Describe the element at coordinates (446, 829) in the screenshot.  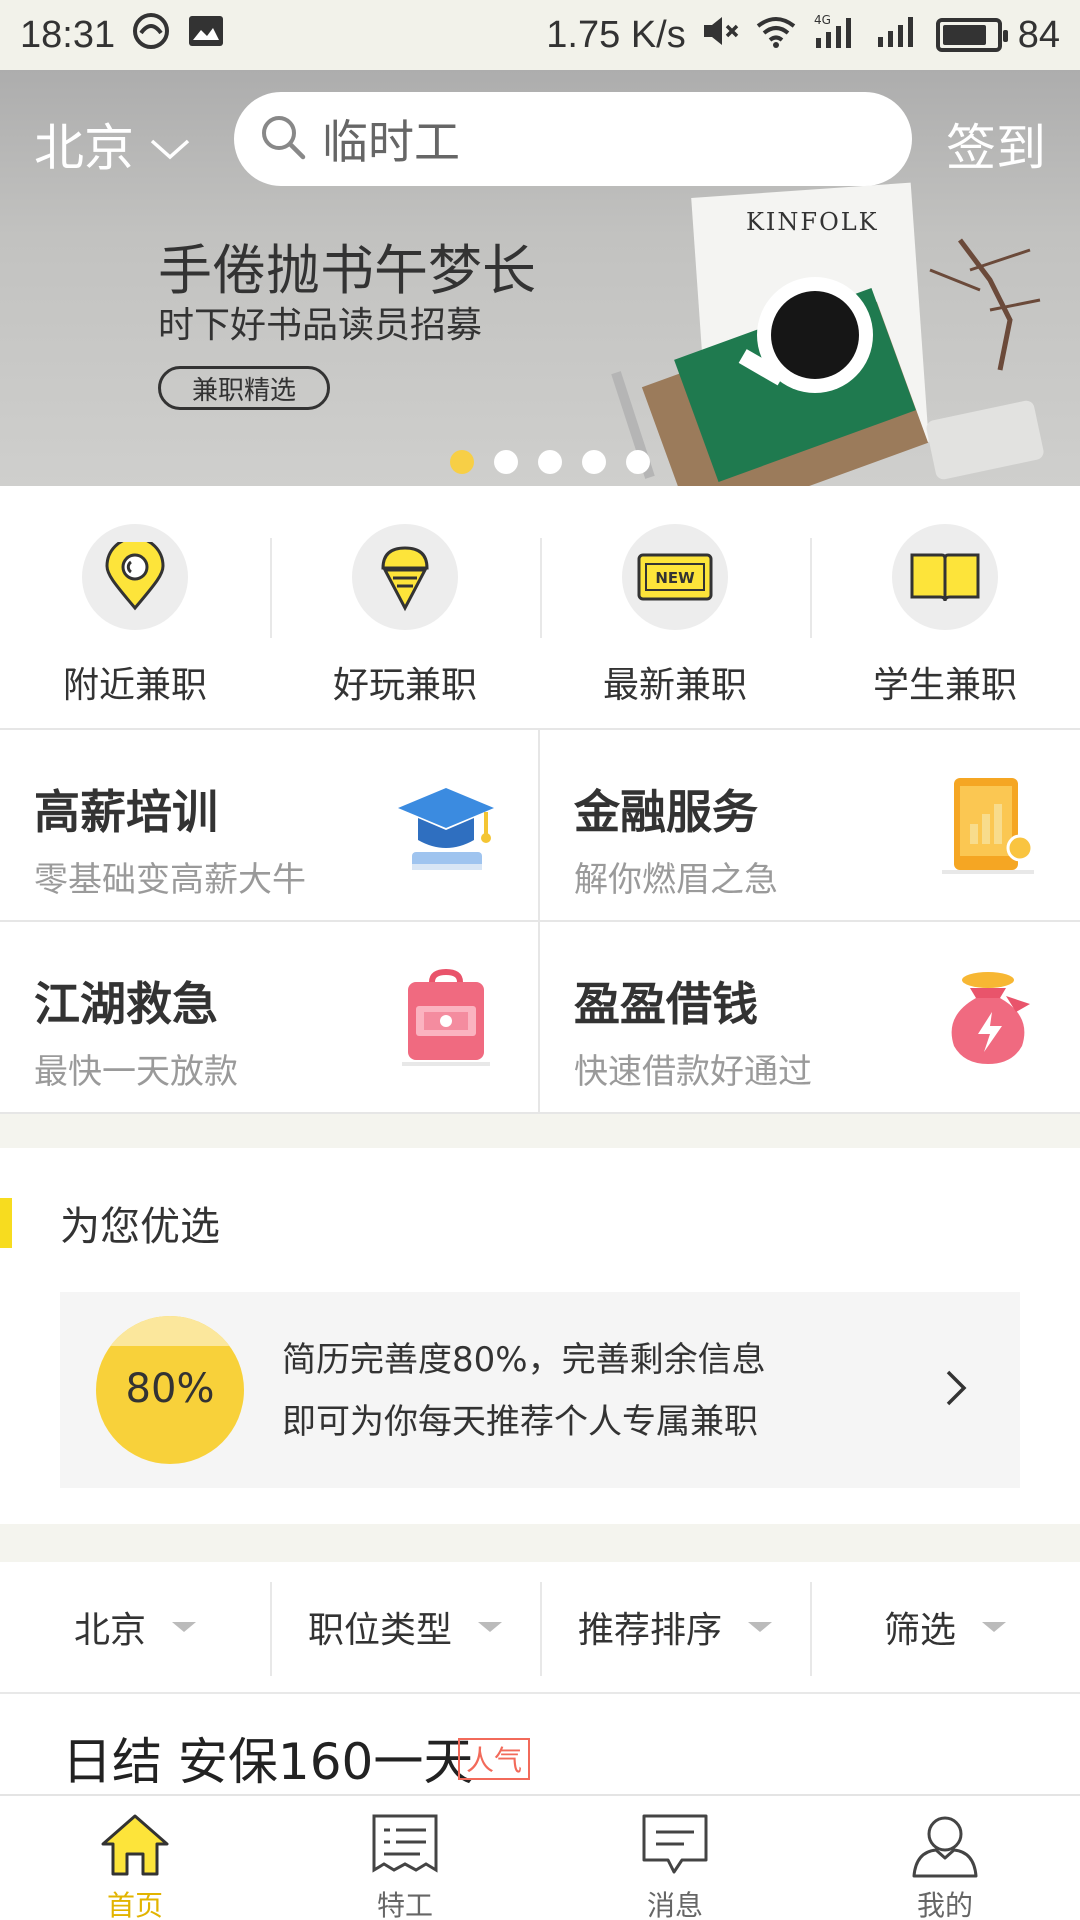
I see `graduation-cap-icon` at that location.